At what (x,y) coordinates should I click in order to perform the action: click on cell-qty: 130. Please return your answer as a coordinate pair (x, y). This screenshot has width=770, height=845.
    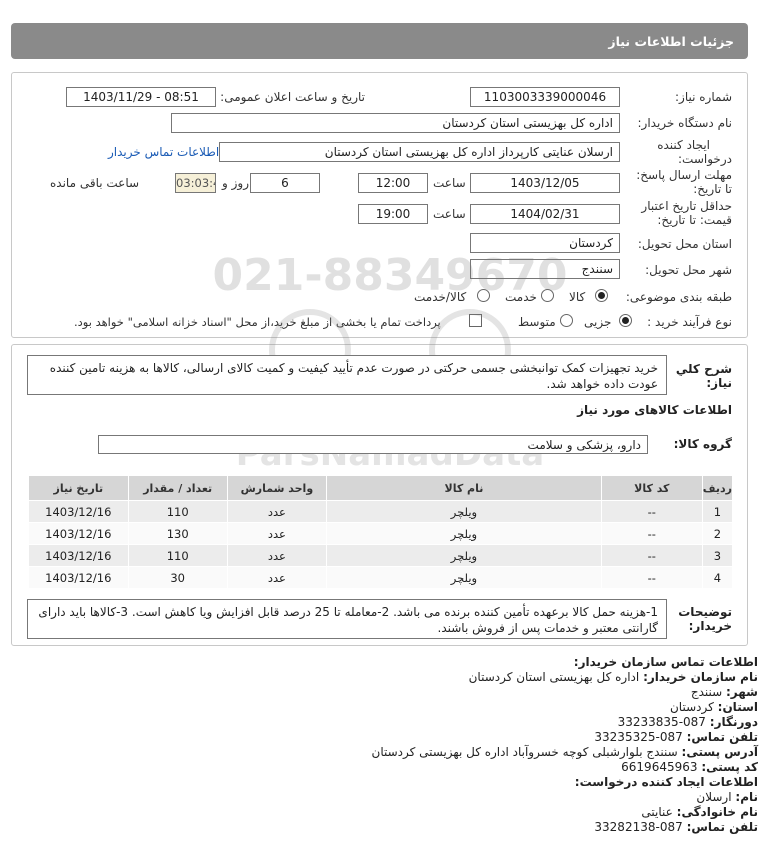
    Looking at the image, I should click on (177, 533).